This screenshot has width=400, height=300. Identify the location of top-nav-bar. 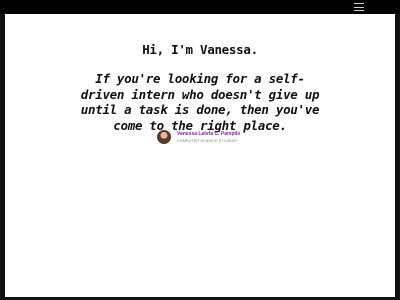
(200, 7).